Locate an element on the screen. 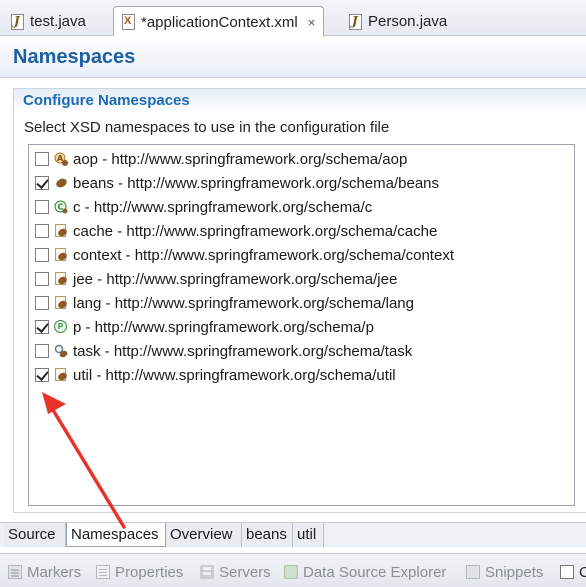  tab-overview: Overview is located at coordinates (204, 535).